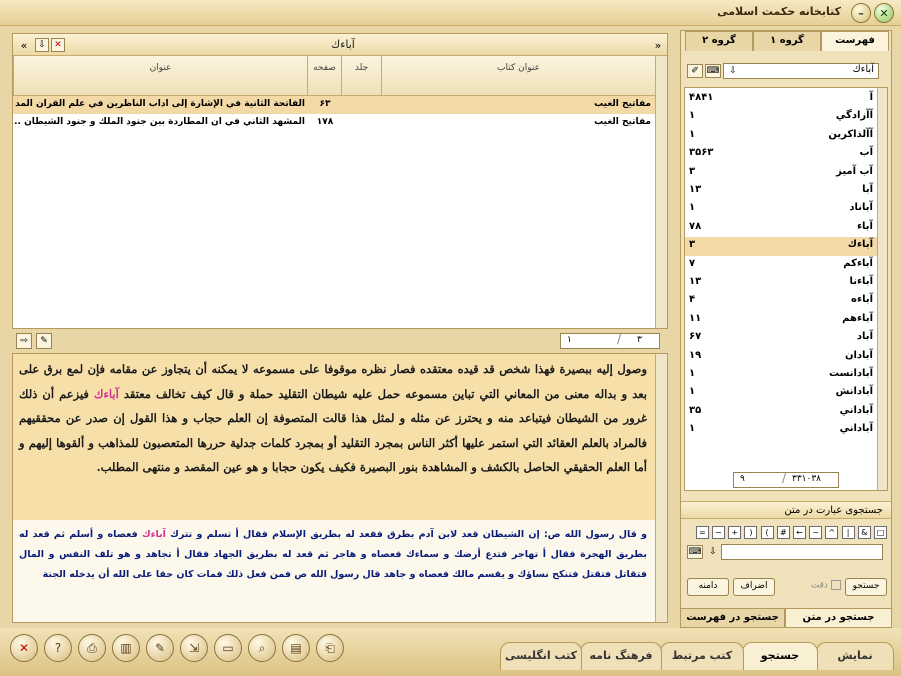  What do you see at coordinates (861, 13) in the screenshot?
I see `minimize-button: –` at bounding box center [861, 13].